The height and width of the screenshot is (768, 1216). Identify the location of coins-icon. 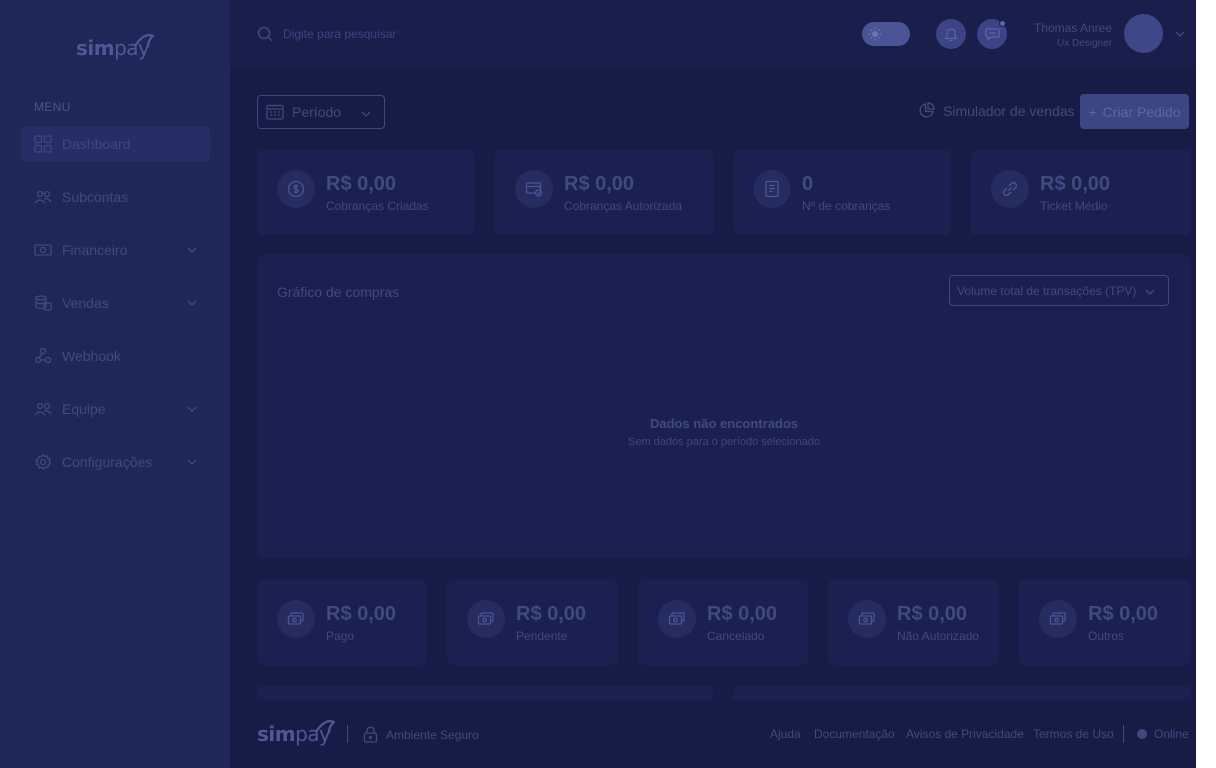
(43, 303).